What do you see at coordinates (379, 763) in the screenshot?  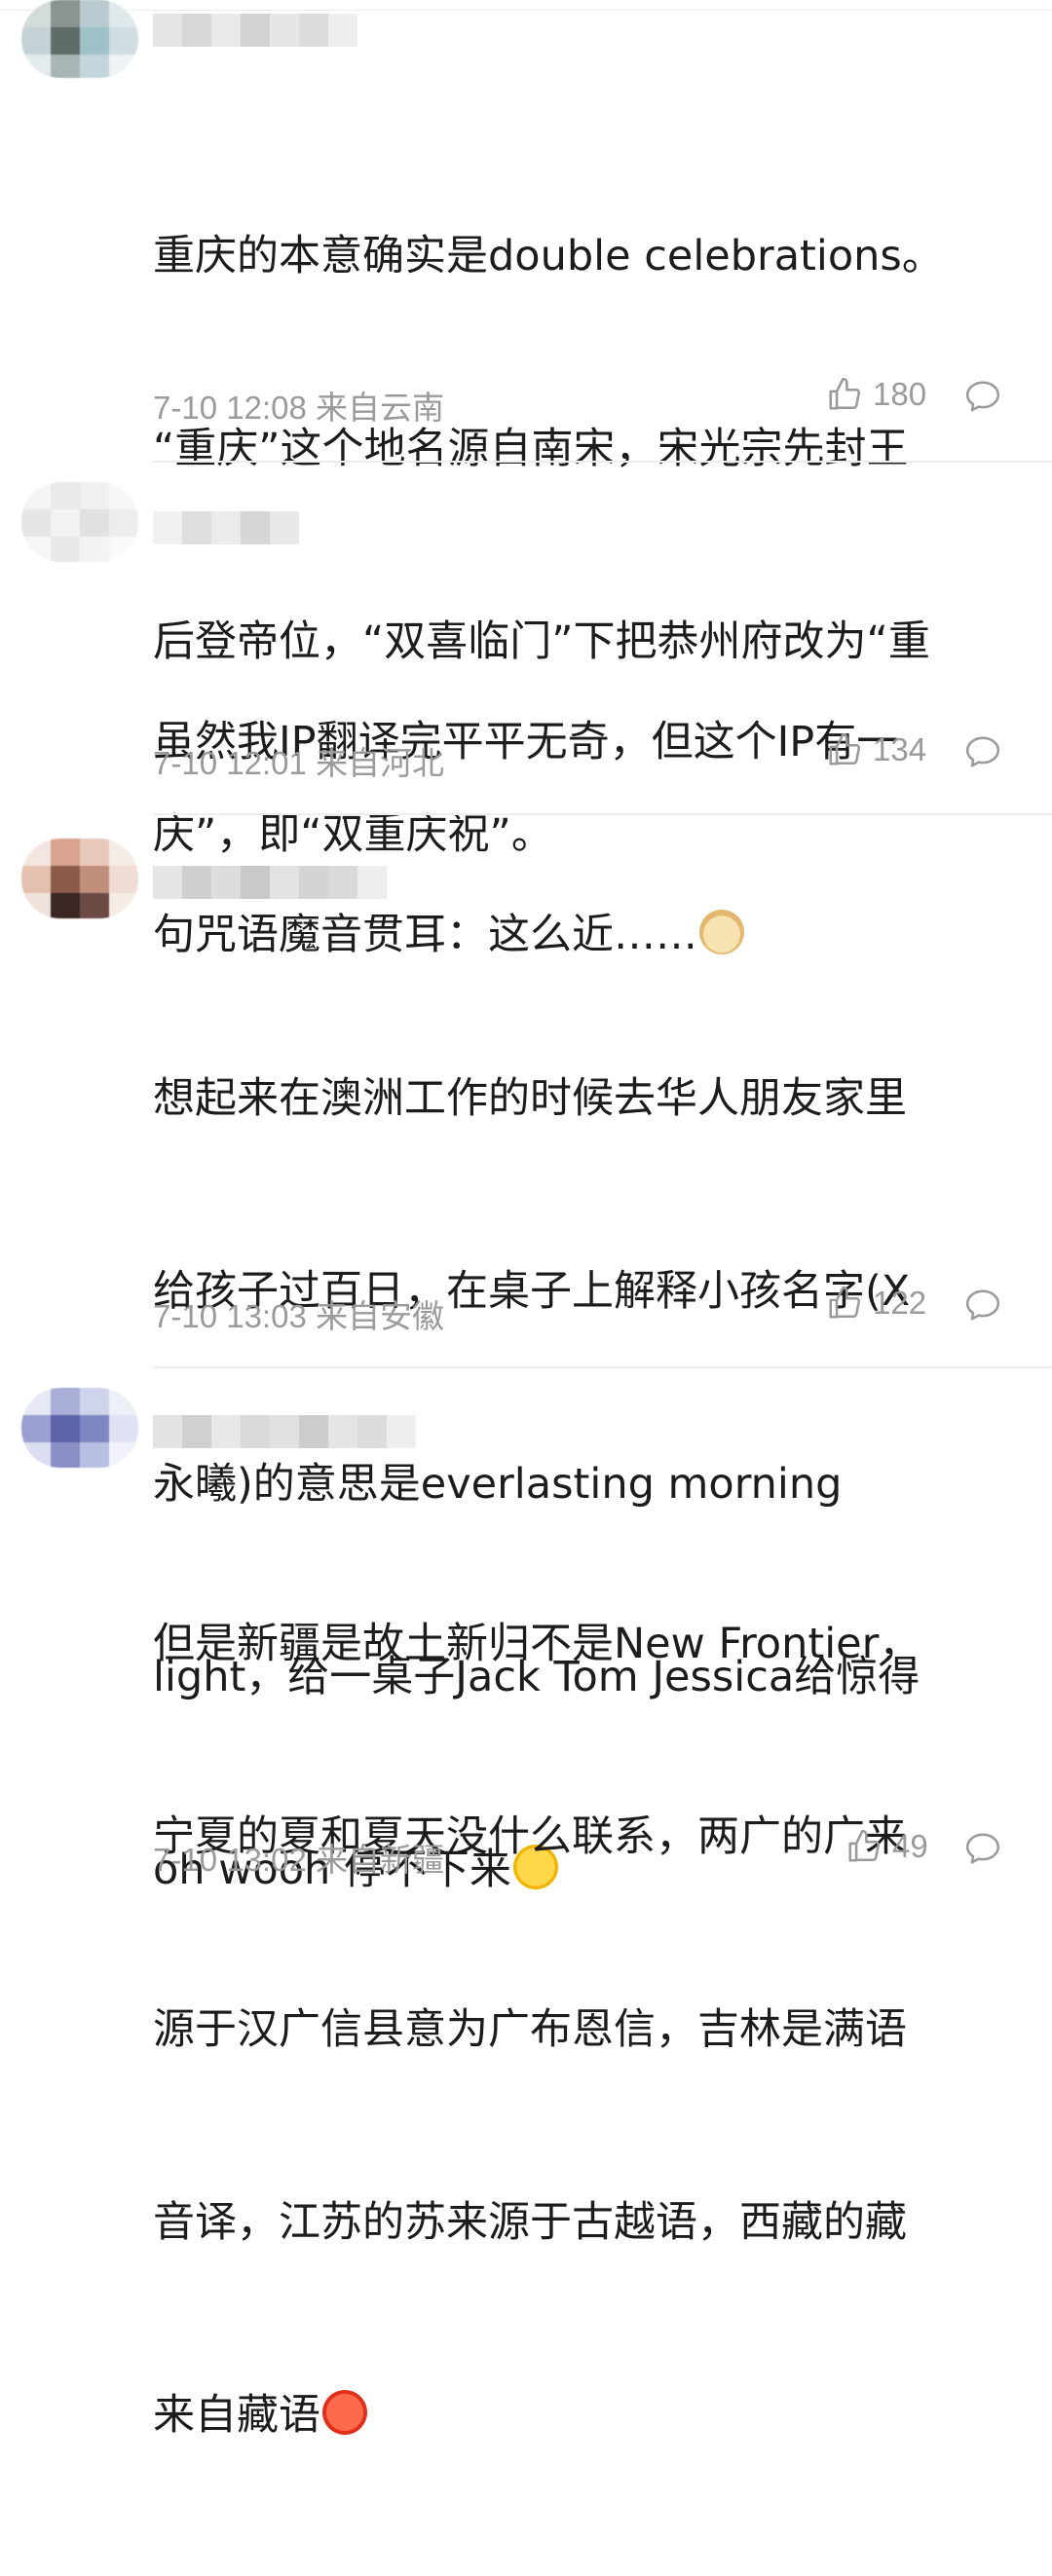 I see `comment-location: 来自河北` at bounding box center [379, 763].